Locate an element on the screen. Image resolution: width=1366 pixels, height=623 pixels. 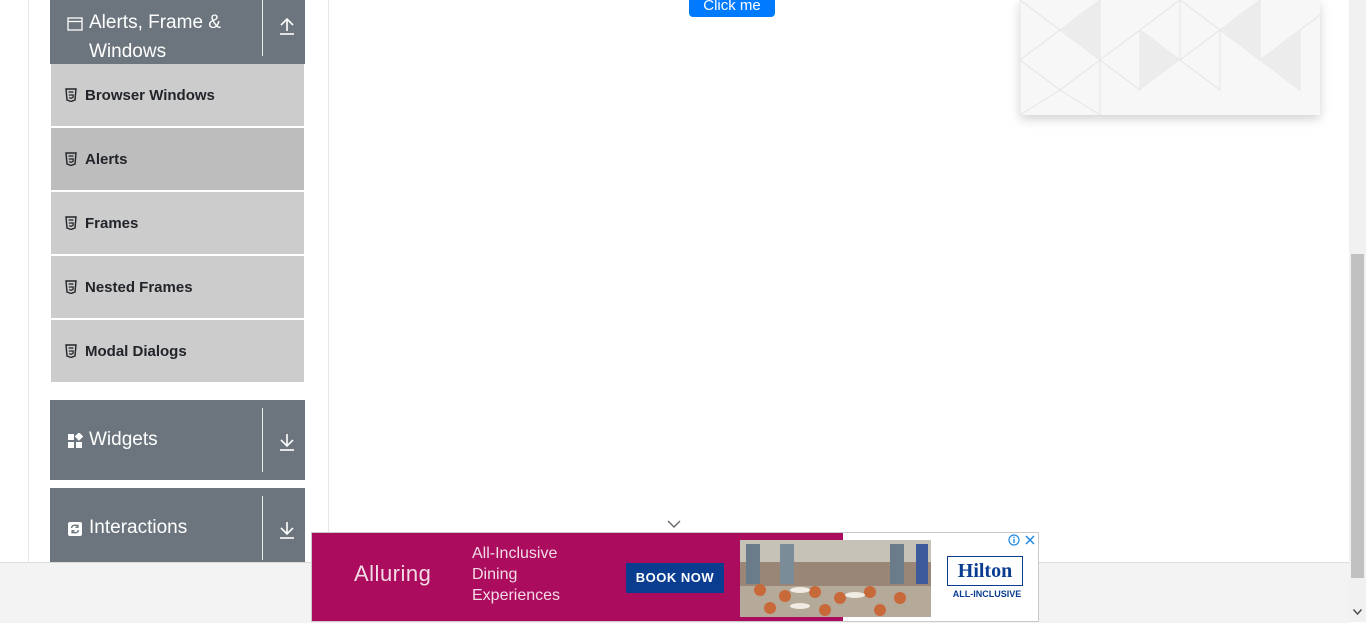
sidebar-item-label: Alerts is located at coordinates (106, 159).